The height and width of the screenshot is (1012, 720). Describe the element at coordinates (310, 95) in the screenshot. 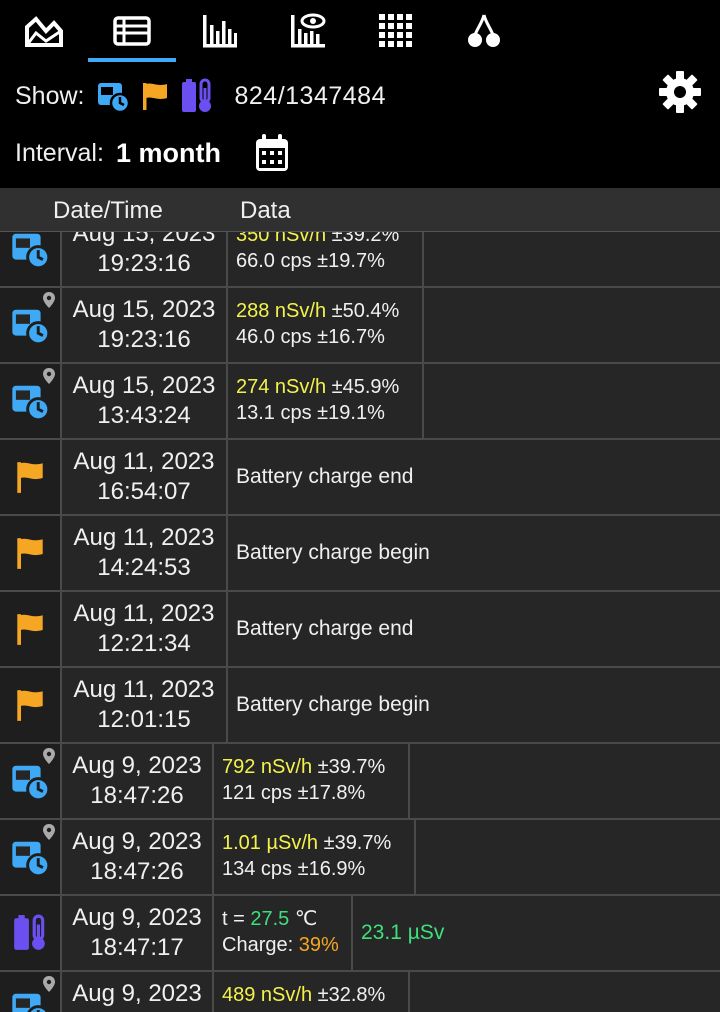

I see `record-count: 824/1347484` at that location.